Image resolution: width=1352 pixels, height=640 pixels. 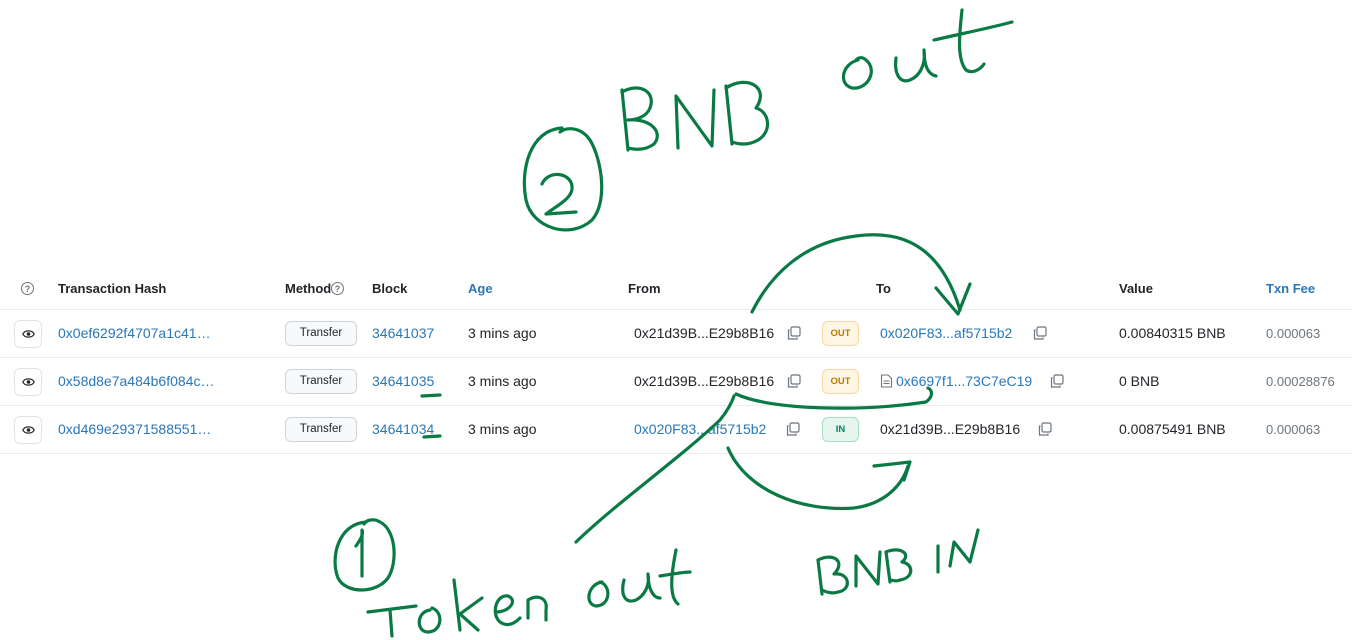 What do you see at coordinates (429, 620) in the screenshot?
I see `token-letter-o` at bounding box center [429, 620].